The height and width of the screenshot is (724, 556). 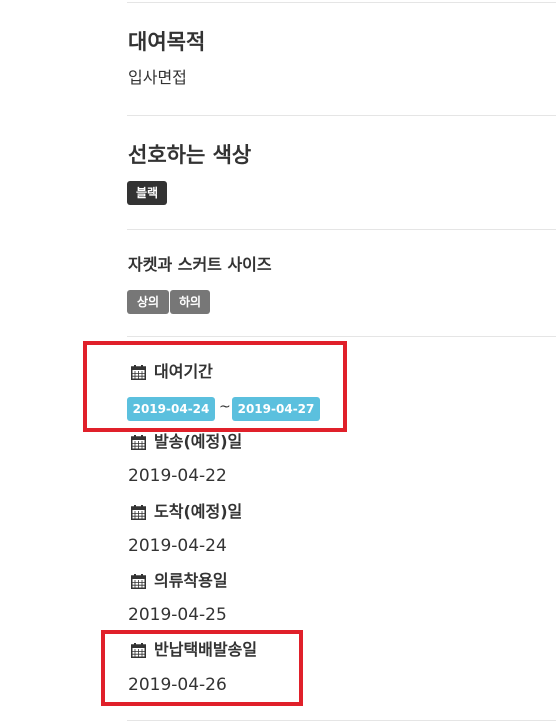 What do you see at coordinates (200, 264) in the screenshot?
I see `size-heading: 자켓과 스커트 사이즈` at bounding box center [200, 264].